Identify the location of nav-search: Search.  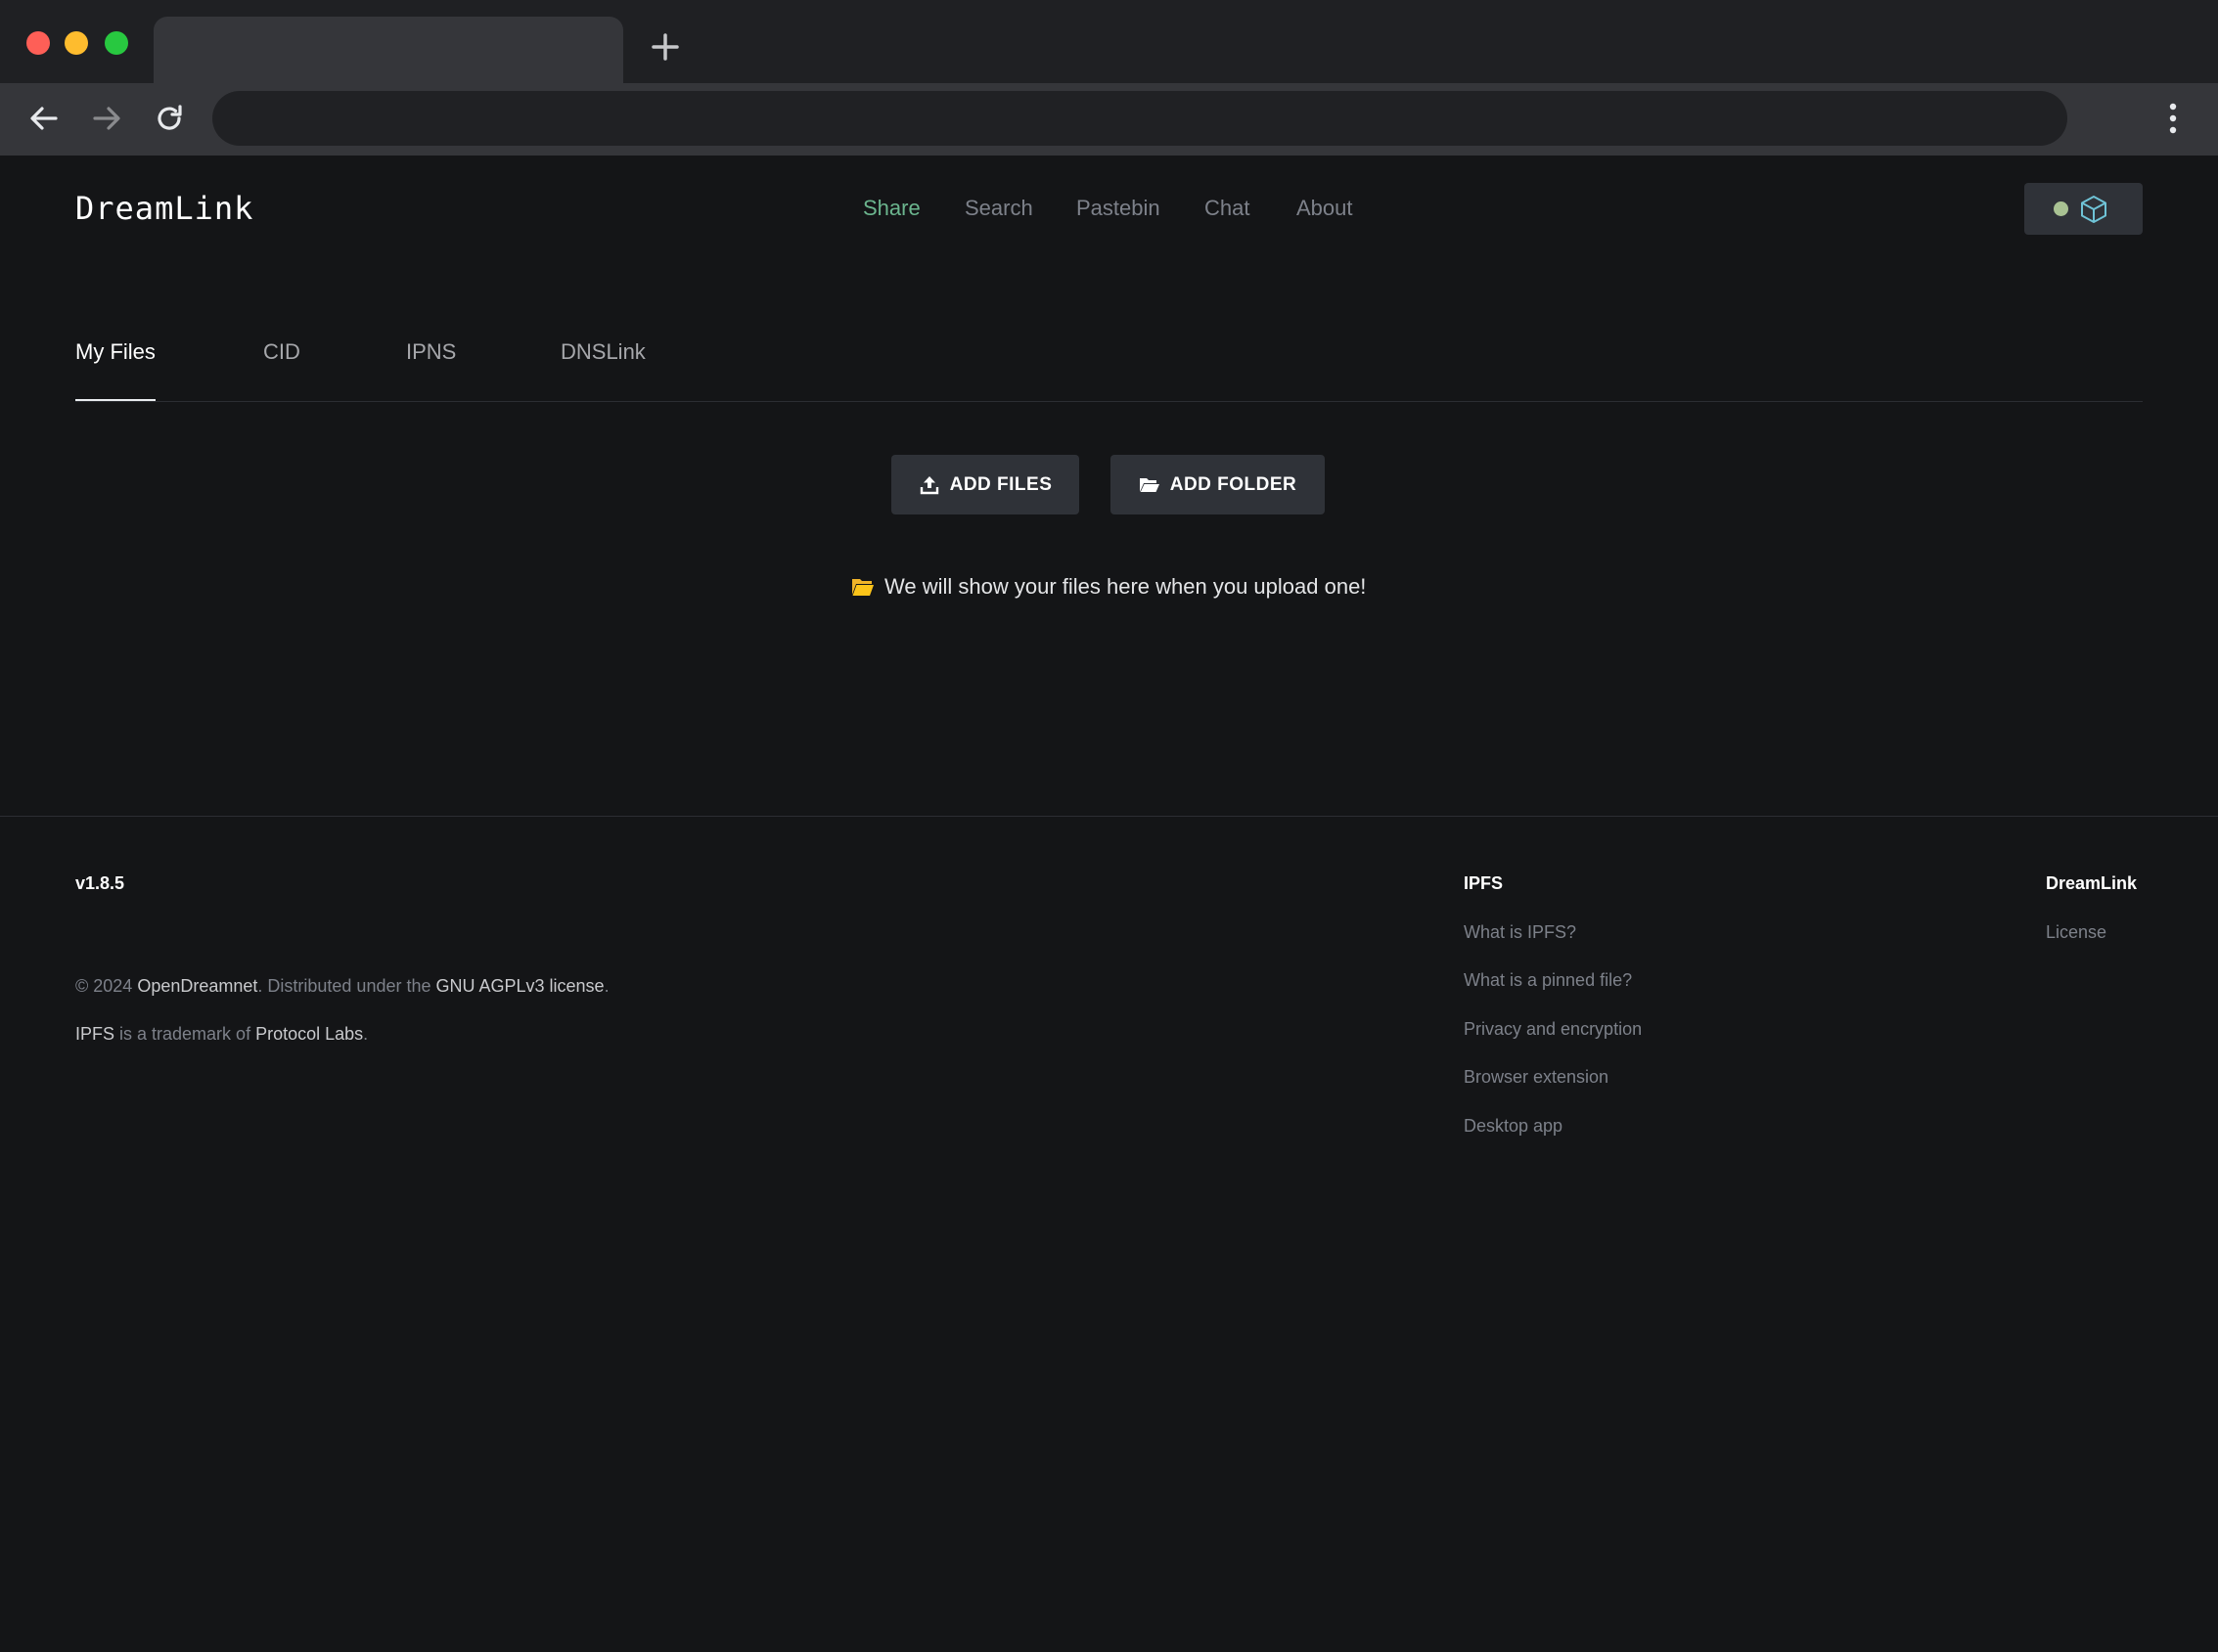
(999, 209).